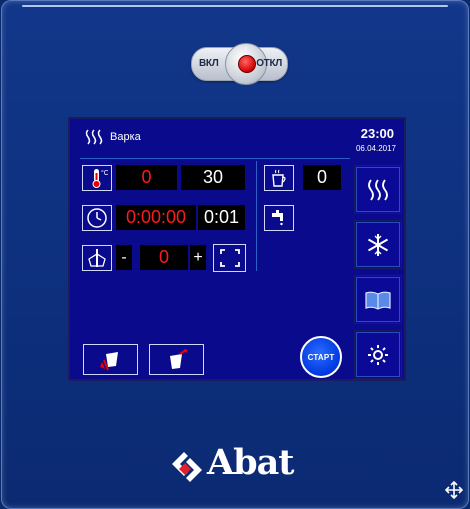 This screenshot has width=470, height=509. I want to click on humidity-value: 0, so click(322, 177).